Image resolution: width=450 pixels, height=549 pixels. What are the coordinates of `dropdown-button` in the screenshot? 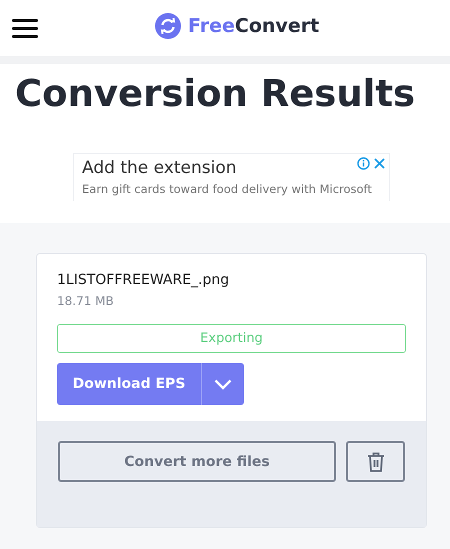 It's located at (222, 384).